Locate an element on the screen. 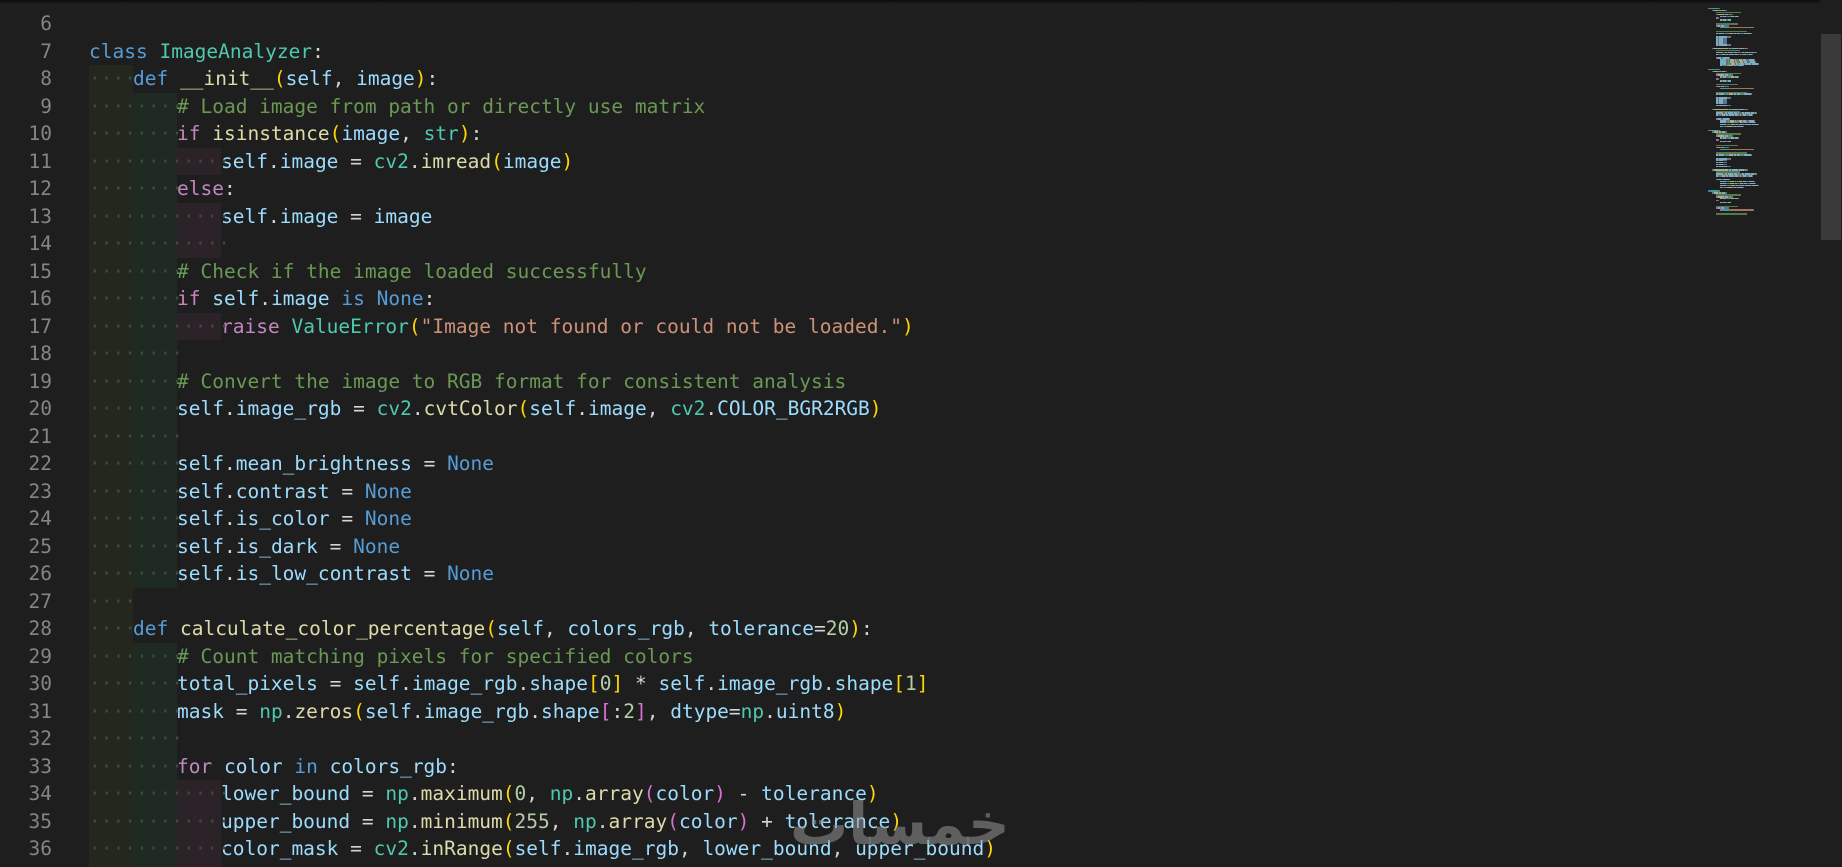 Image resolution: width=1842 pixels, height=867 pixels. line-number: 21 is located at coordinates (40, 436).